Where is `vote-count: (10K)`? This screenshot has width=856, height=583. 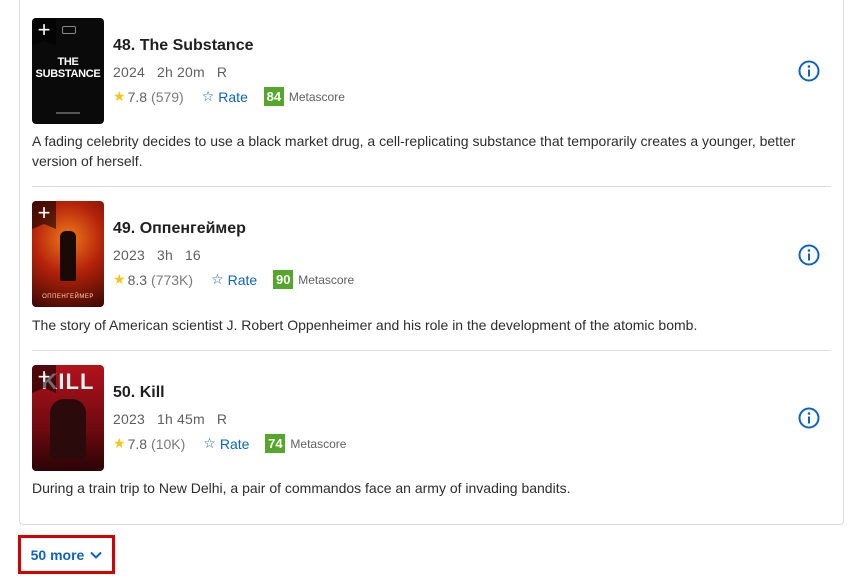 vote-count: (10K) is located at coordinates (168, 443).